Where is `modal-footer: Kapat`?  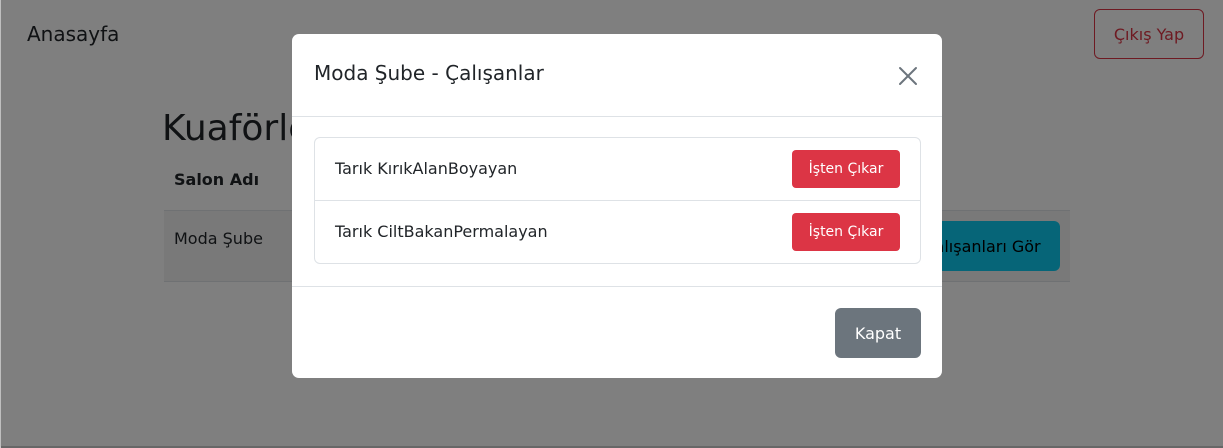 modal-footer: Kapat is located at coordinates (617, 332).